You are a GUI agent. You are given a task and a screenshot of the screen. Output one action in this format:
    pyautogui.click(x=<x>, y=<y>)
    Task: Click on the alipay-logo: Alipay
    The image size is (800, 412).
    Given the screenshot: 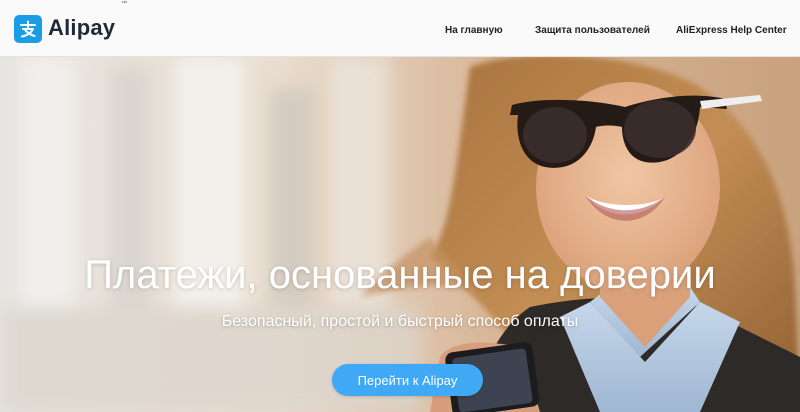 What is the action you would take?
    pyautogui.click(x=64, y=29)
    